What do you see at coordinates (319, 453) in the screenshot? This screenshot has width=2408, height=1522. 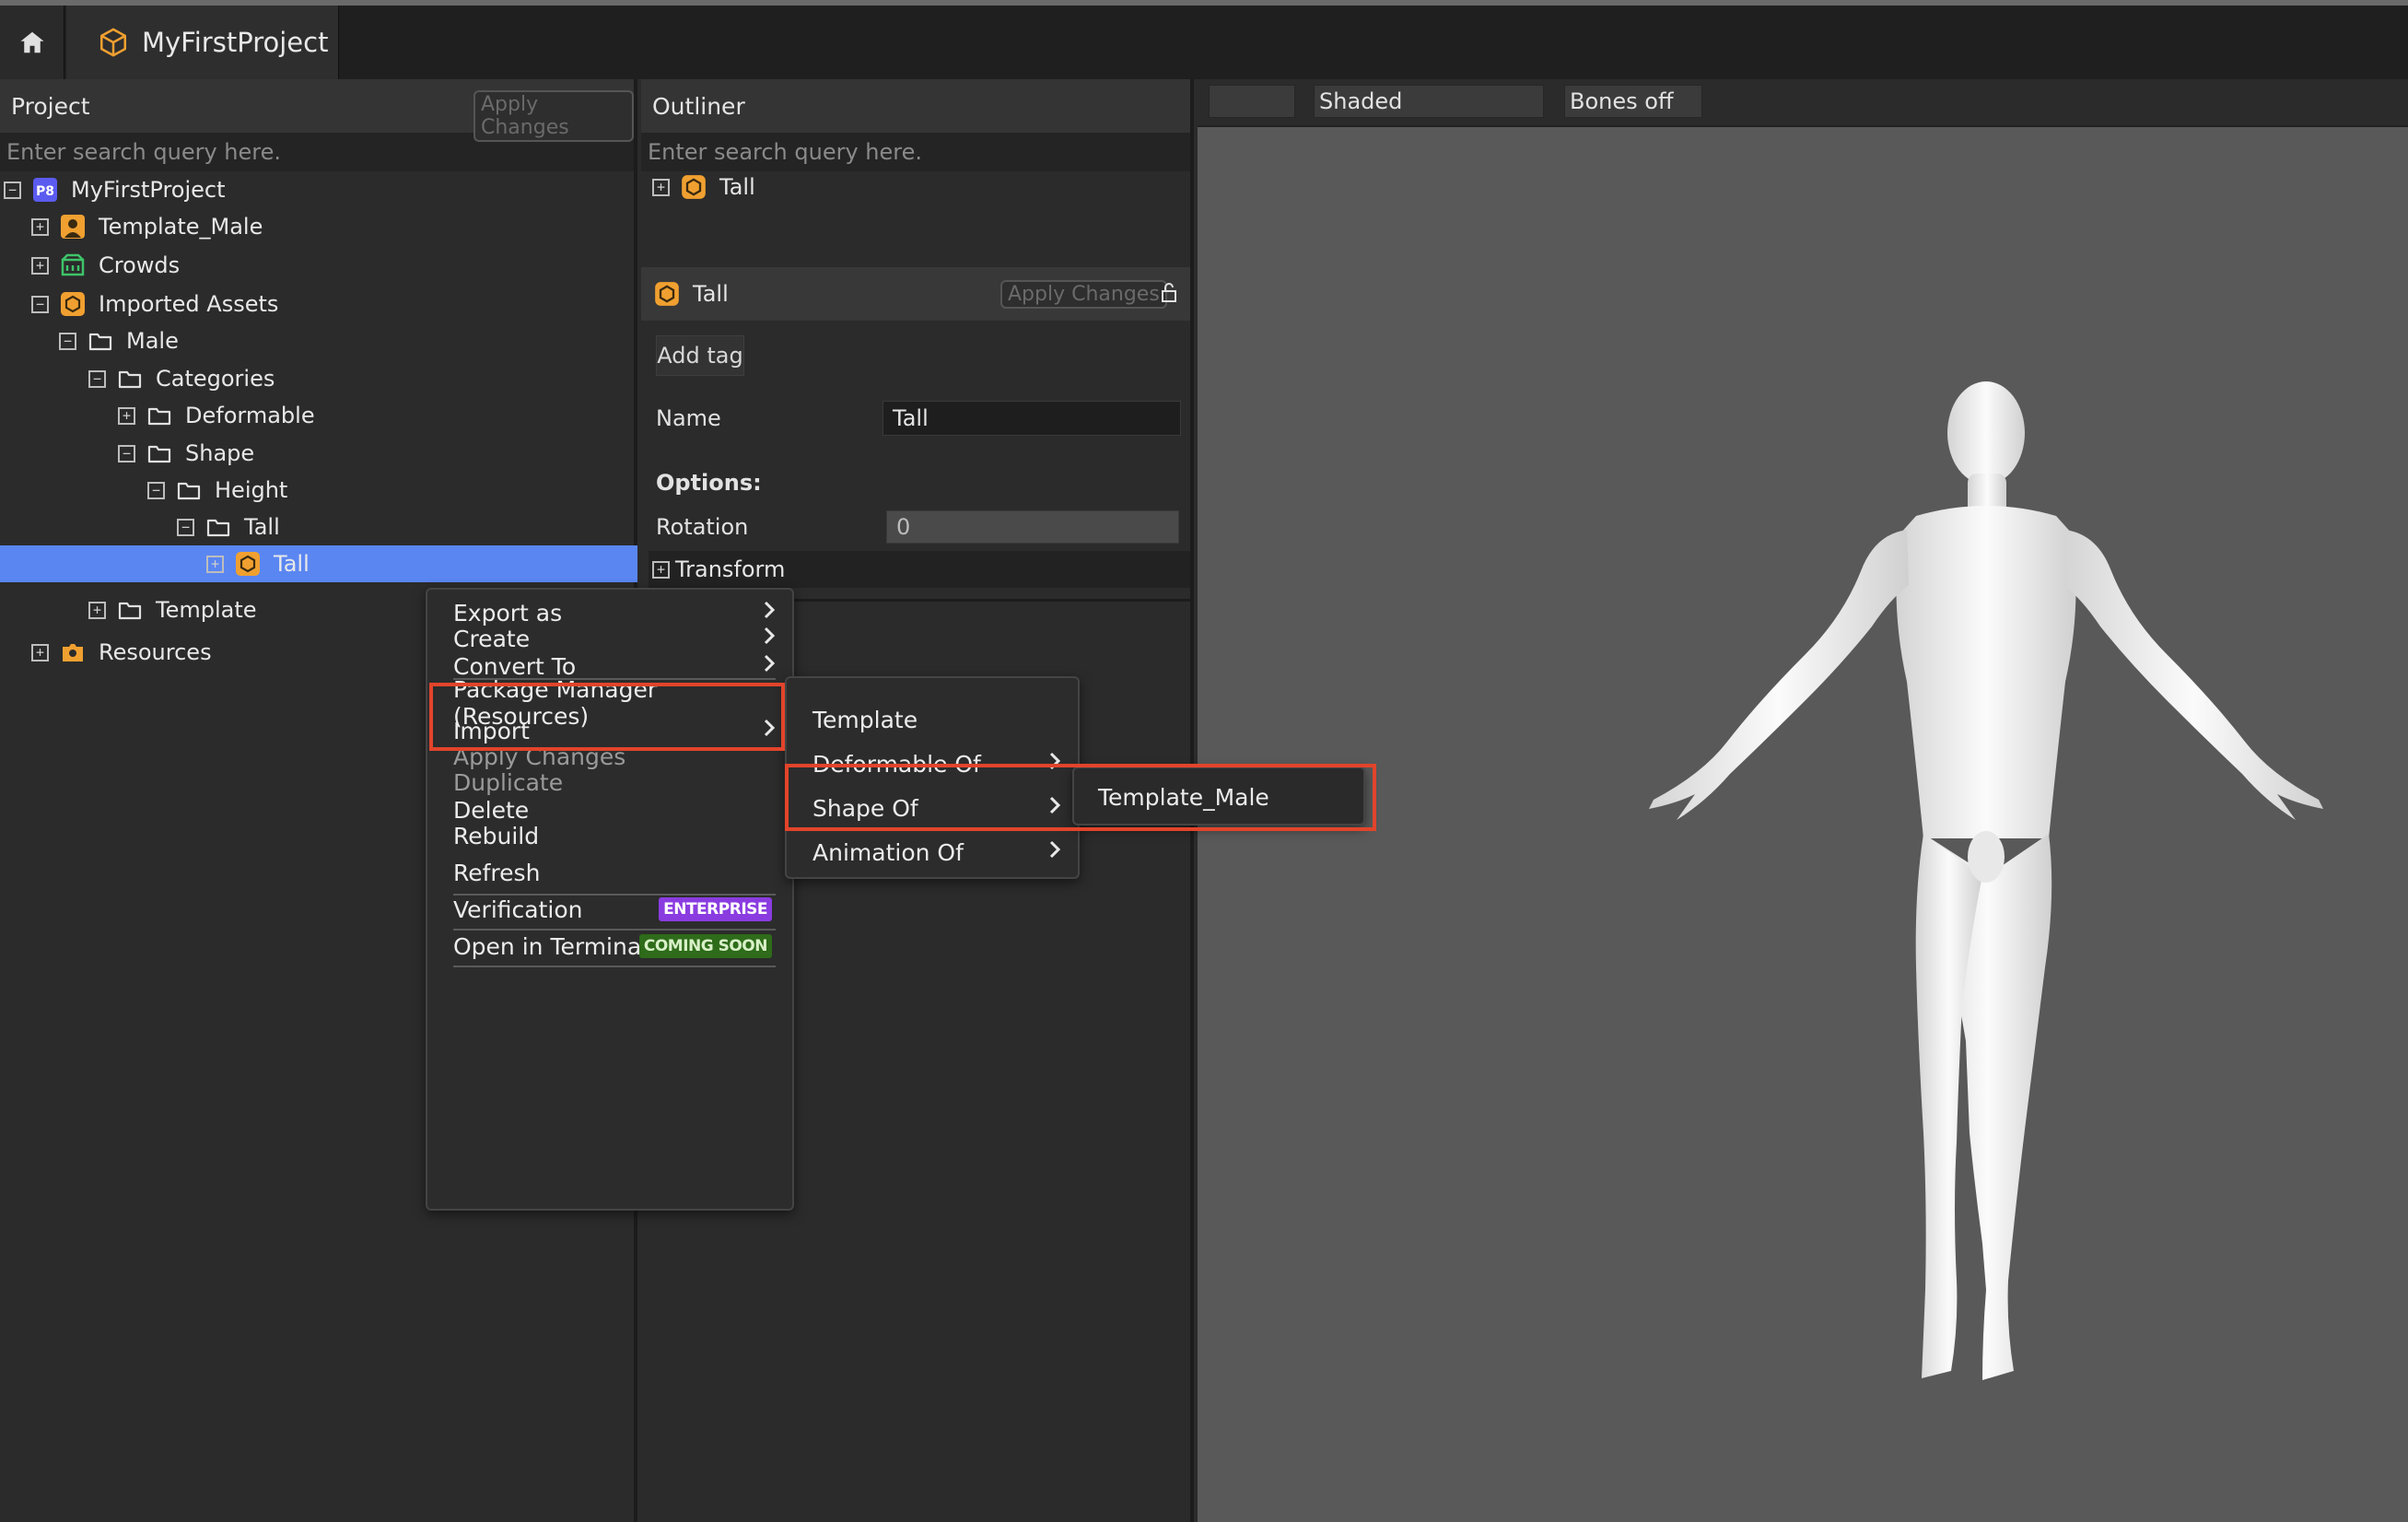 I see `tree-item: − Shape` at bounding box center [319, 453].